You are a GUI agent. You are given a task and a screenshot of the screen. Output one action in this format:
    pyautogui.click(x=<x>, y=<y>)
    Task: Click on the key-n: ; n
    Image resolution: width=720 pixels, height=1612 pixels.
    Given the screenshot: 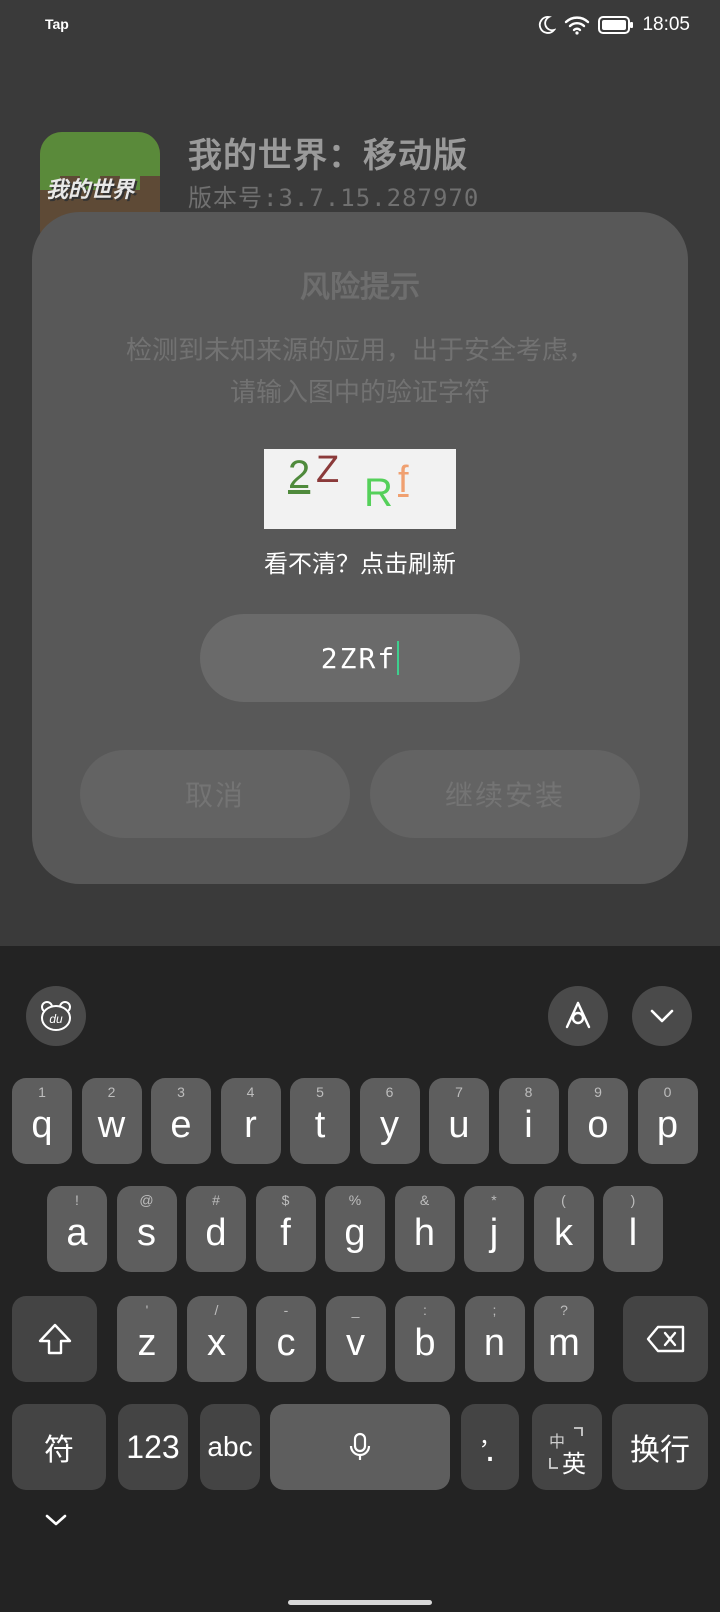 What is the action you would take?
    pyautogui.click(x=494, y=1339)
    